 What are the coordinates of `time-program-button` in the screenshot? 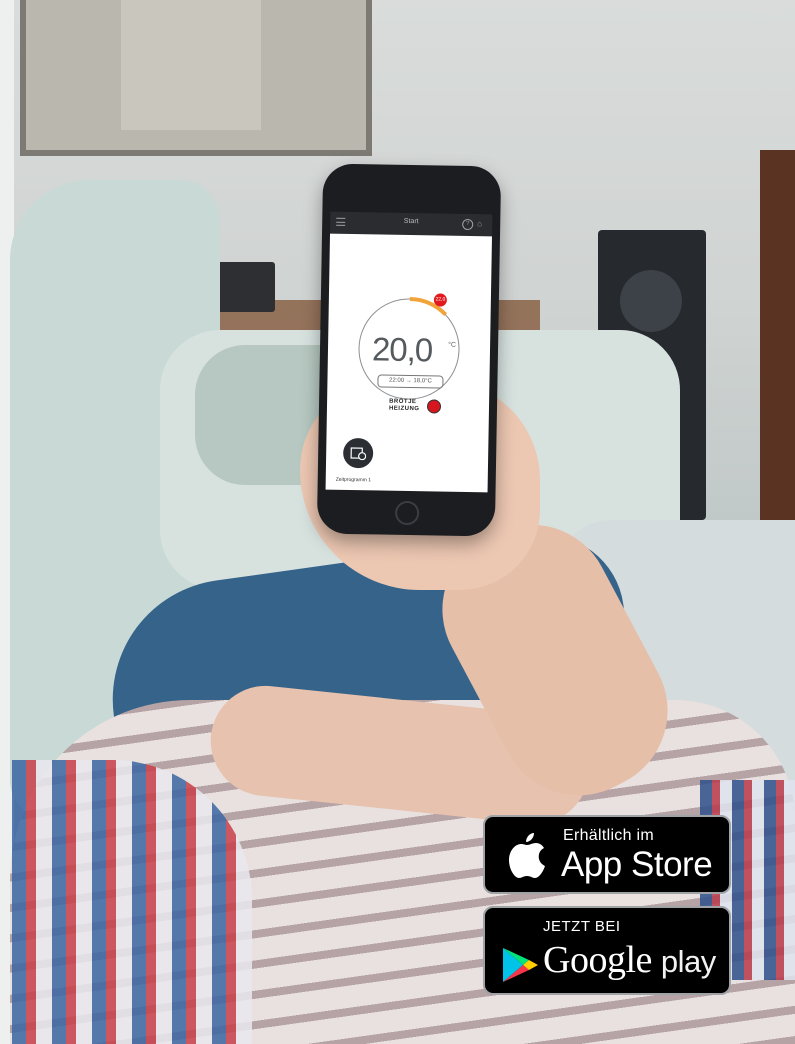 It's located at (358, 453).